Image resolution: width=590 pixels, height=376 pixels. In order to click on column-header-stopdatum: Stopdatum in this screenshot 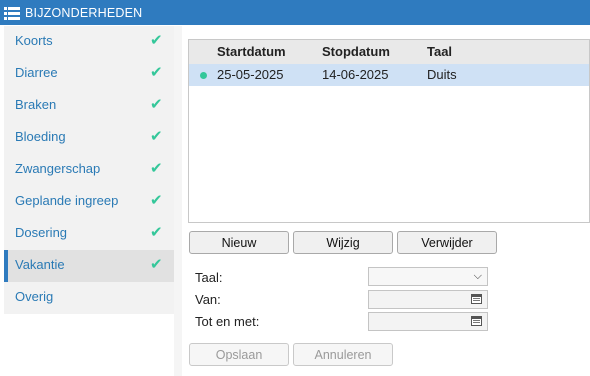, I will do `click(356, 52)`.